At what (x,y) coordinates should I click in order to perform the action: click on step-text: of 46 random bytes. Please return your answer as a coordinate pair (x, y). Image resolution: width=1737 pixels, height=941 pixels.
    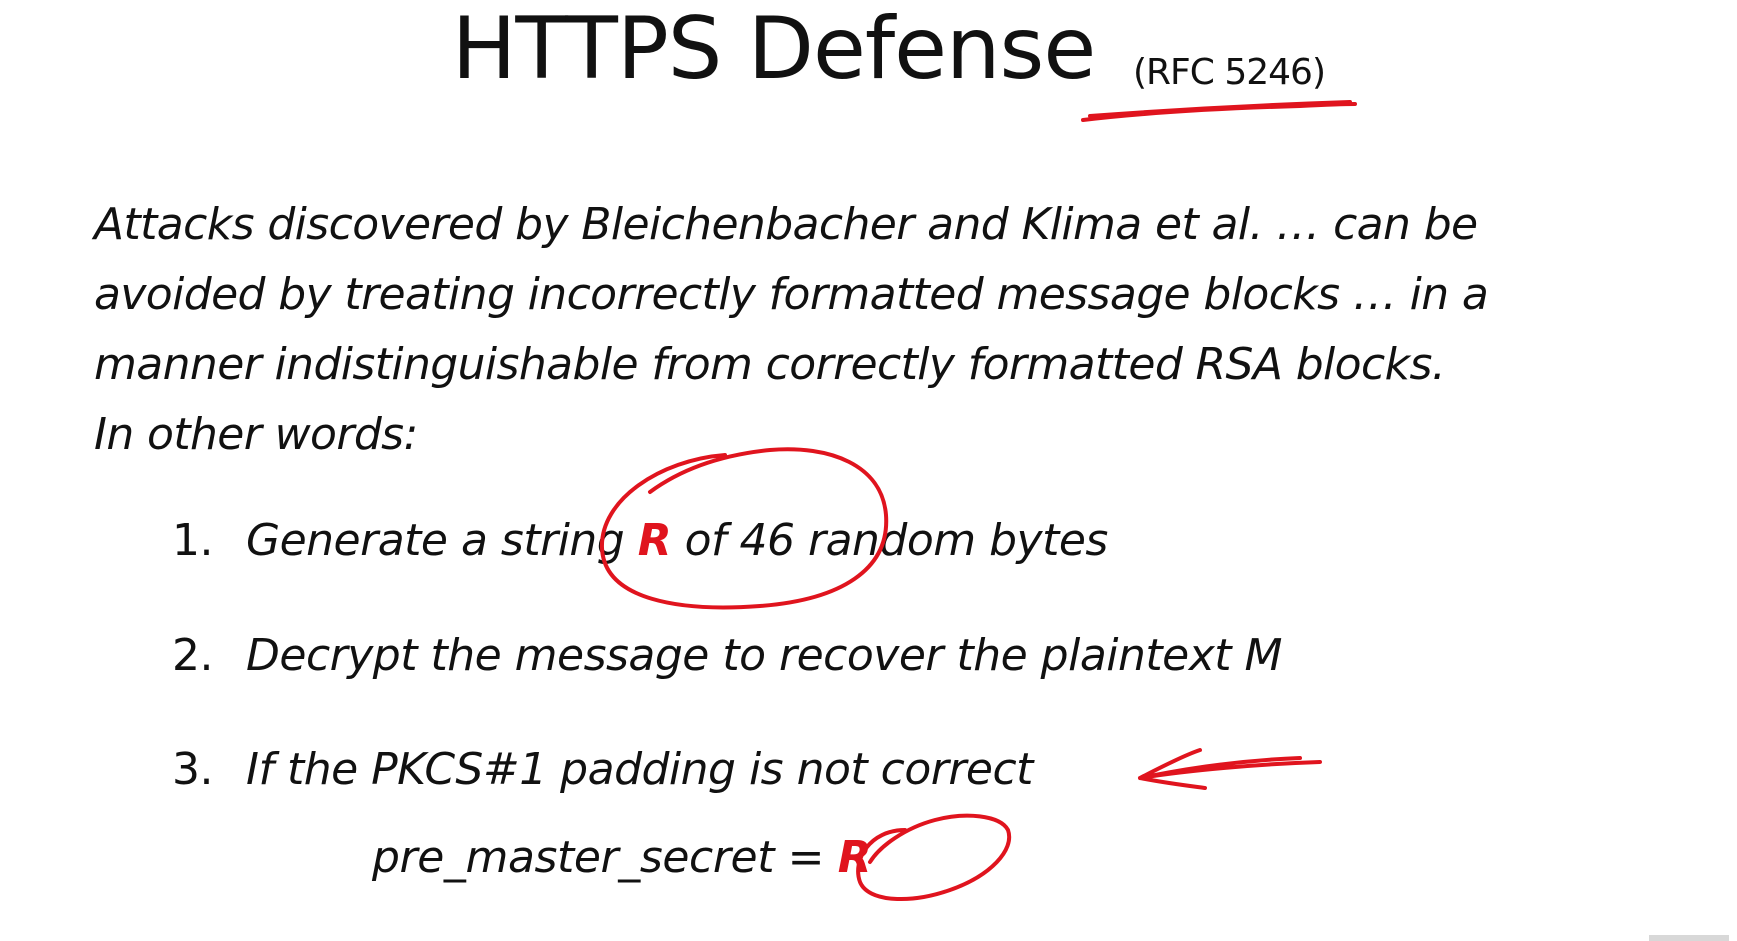
    Looking at the image, I should click on (890, 540).